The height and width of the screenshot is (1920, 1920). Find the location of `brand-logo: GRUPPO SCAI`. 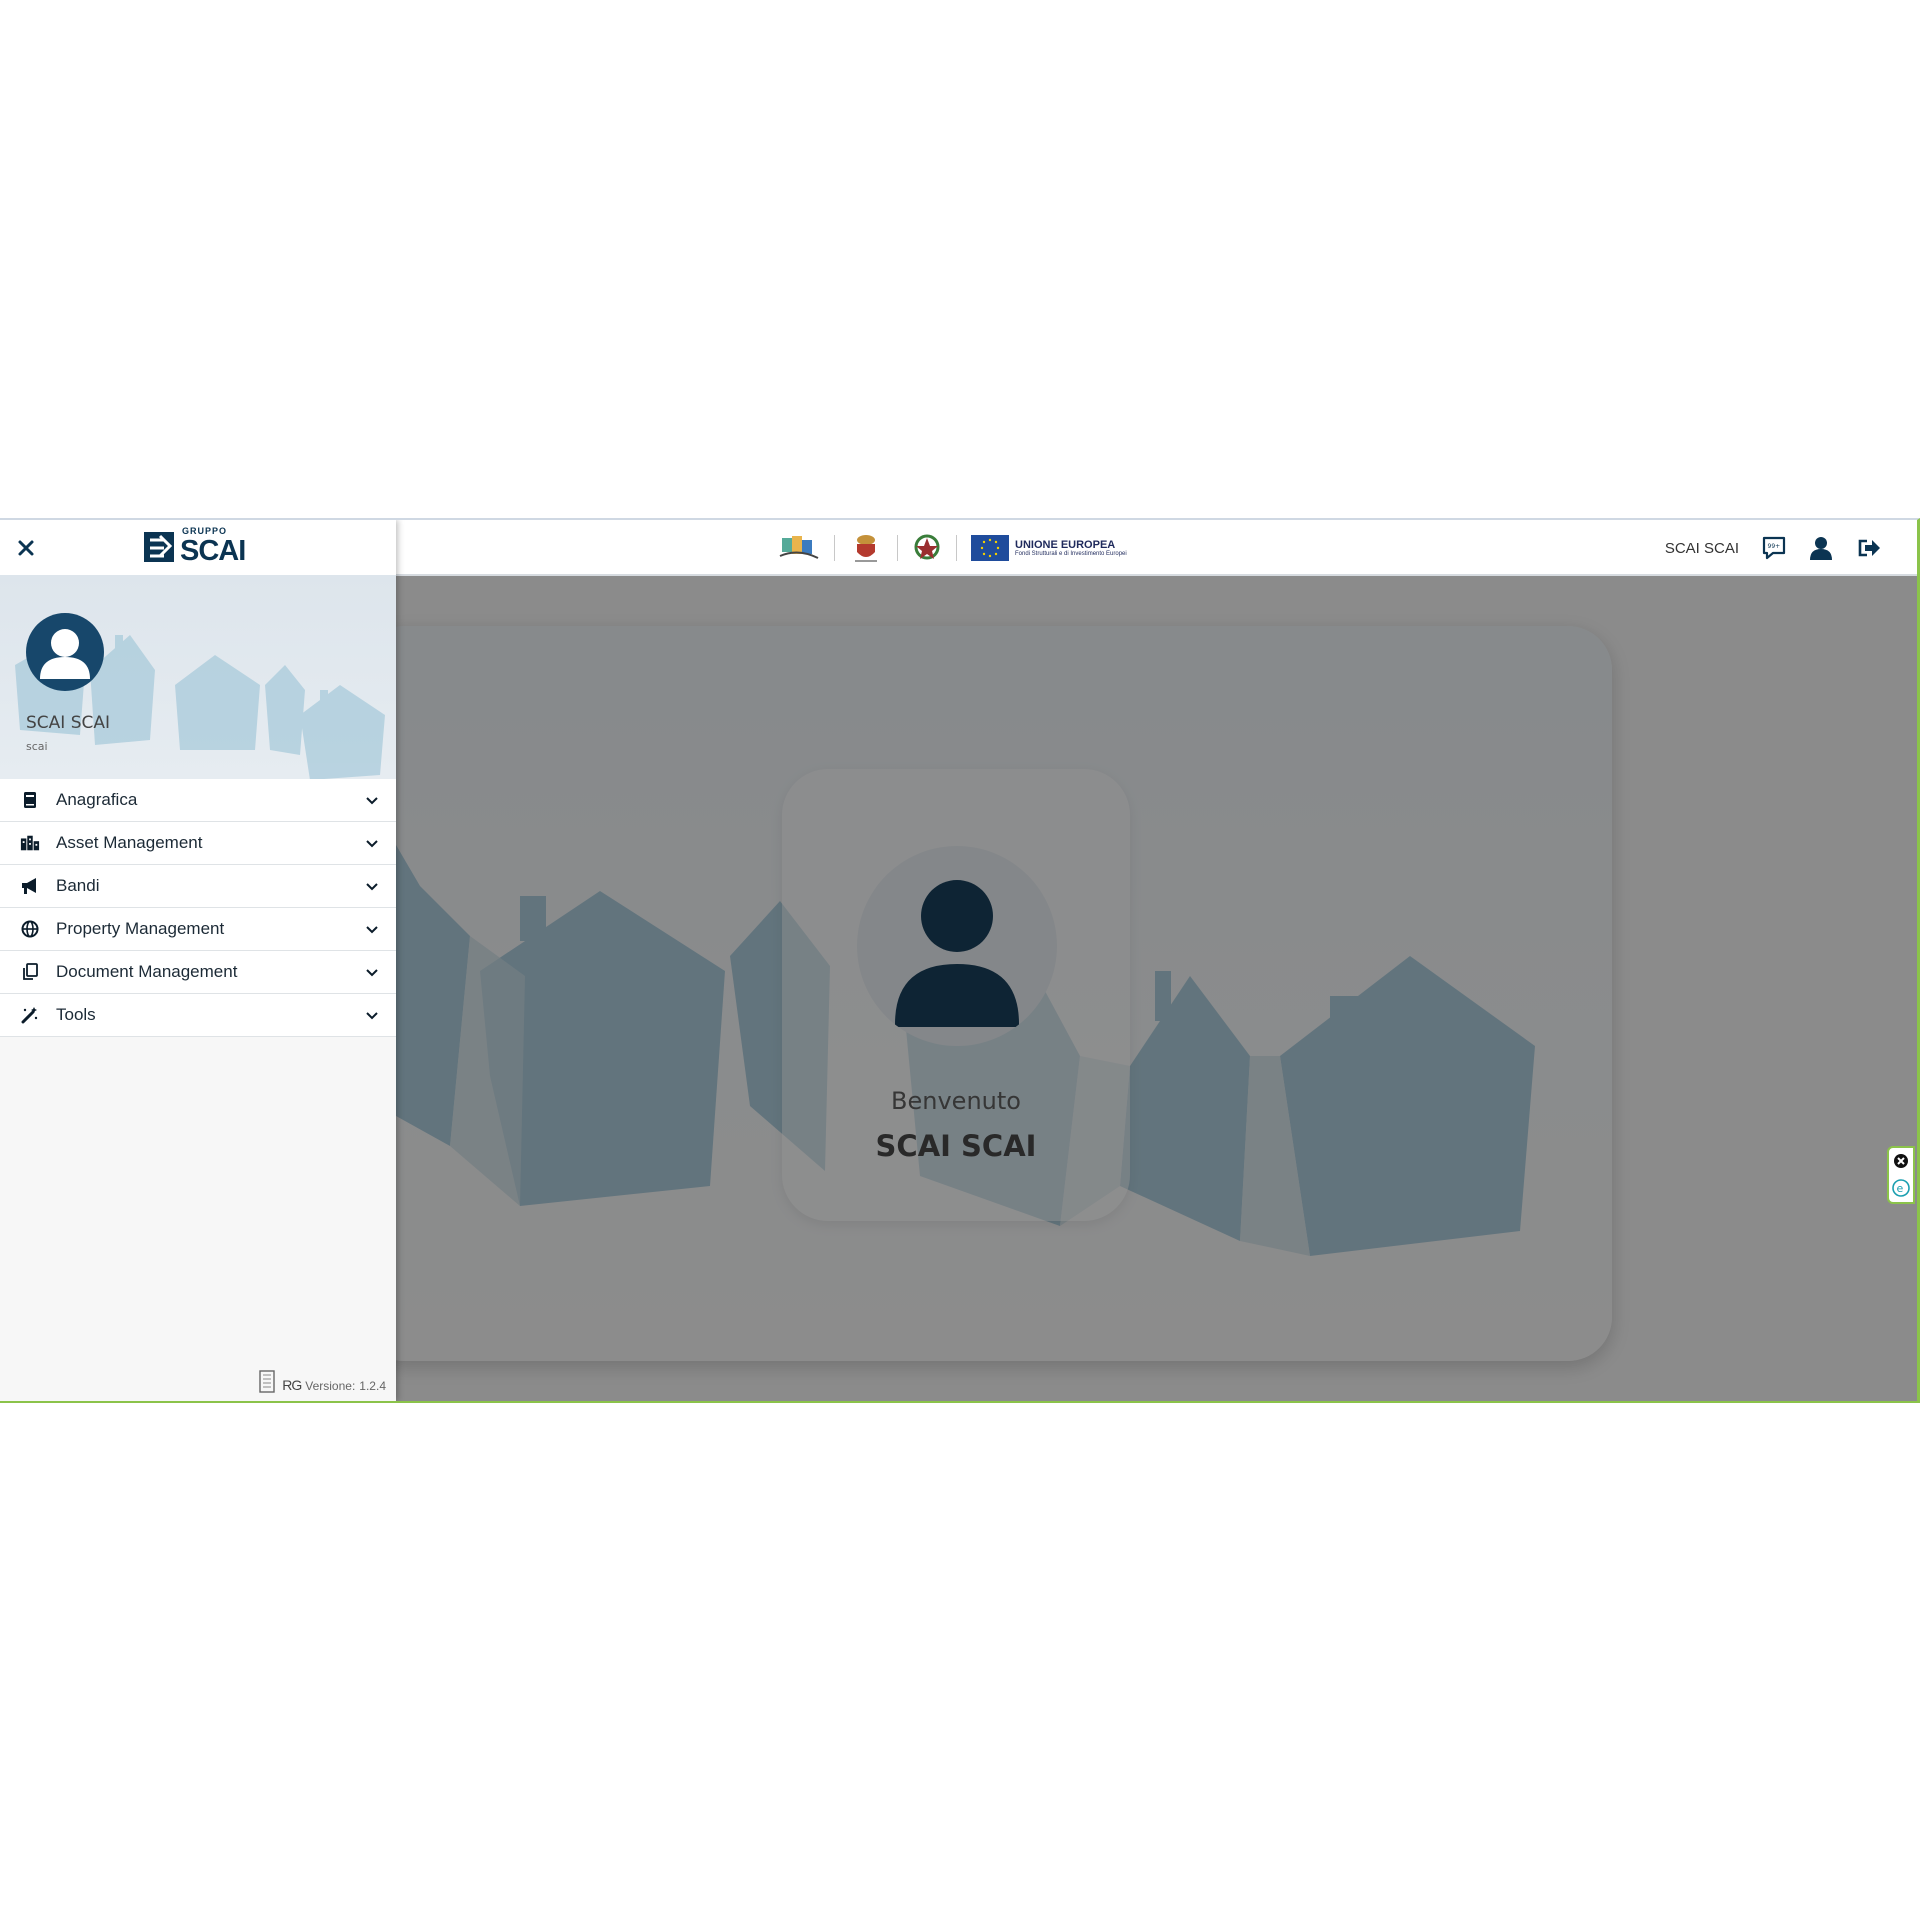

brand-logo: GRUPPO SCAI is located at coordinates (197, 548).